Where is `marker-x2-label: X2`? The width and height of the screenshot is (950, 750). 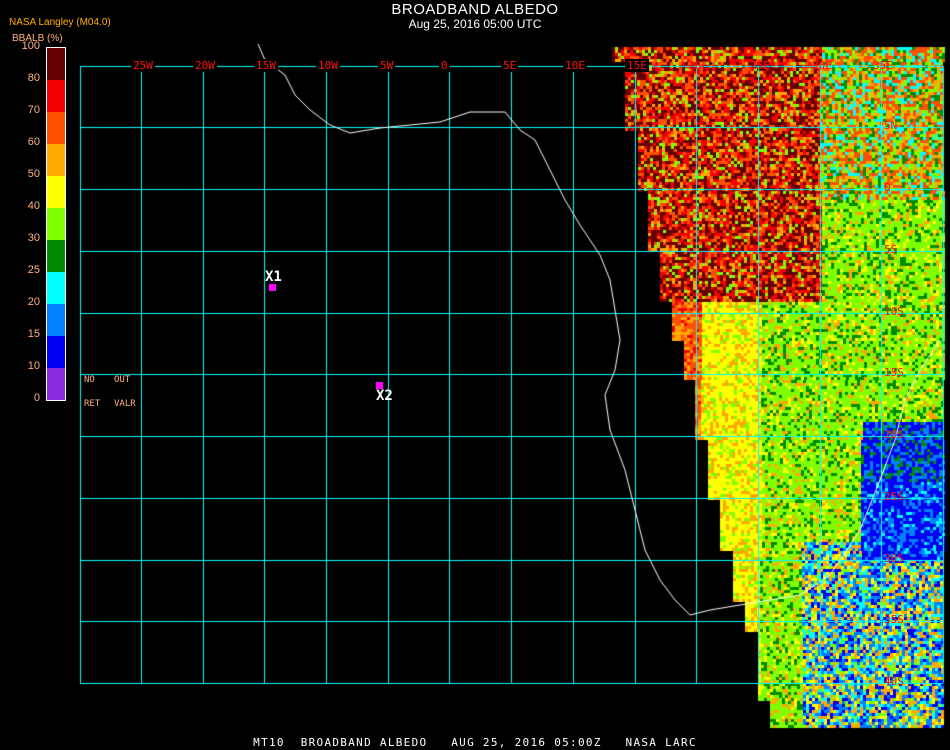 marker-x2-label: X2 is located at coordinates (384, 396).